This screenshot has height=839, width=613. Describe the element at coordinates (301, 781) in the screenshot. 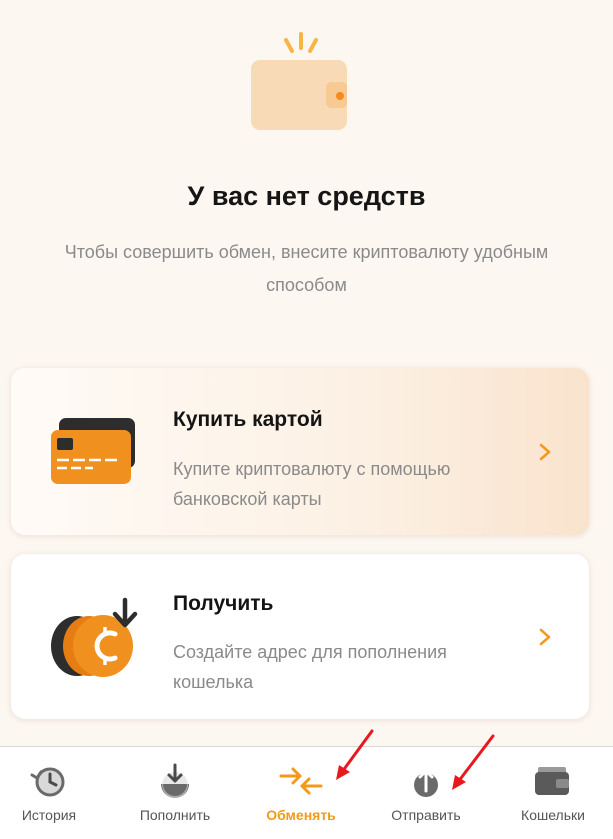

I see `exchange-icon` at that location.